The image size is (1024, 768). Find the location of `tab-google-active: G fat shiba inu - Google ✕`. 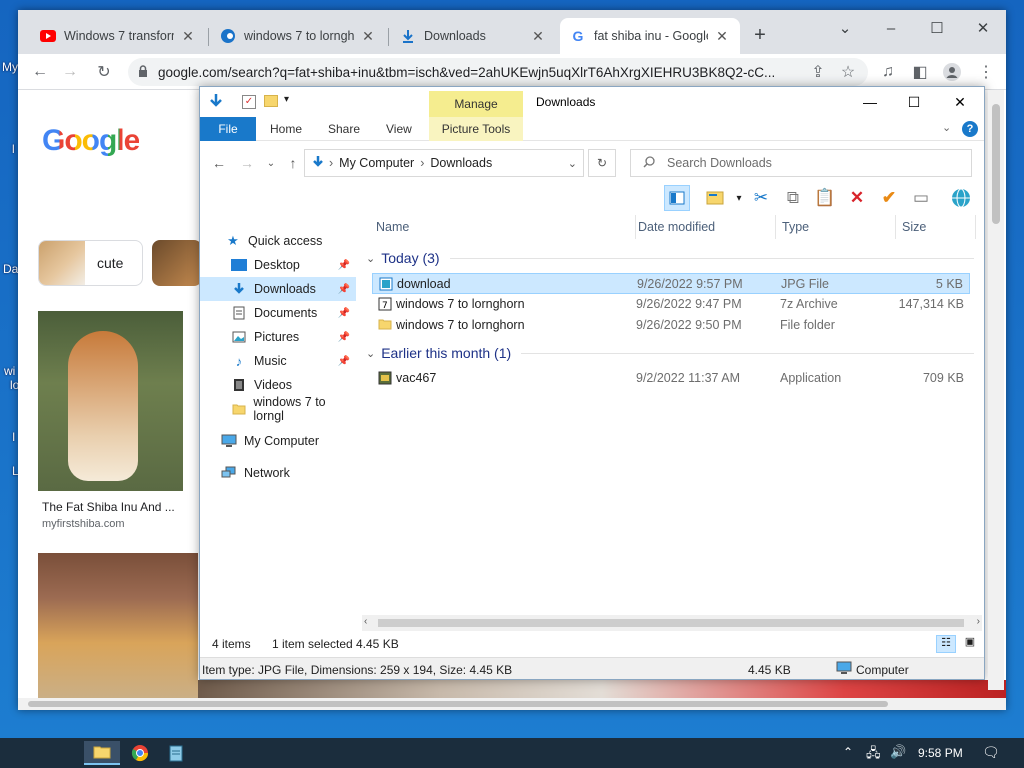

tab-google-active: G fat shiba inu - Google ✕ is located at coordinates (650, 36).